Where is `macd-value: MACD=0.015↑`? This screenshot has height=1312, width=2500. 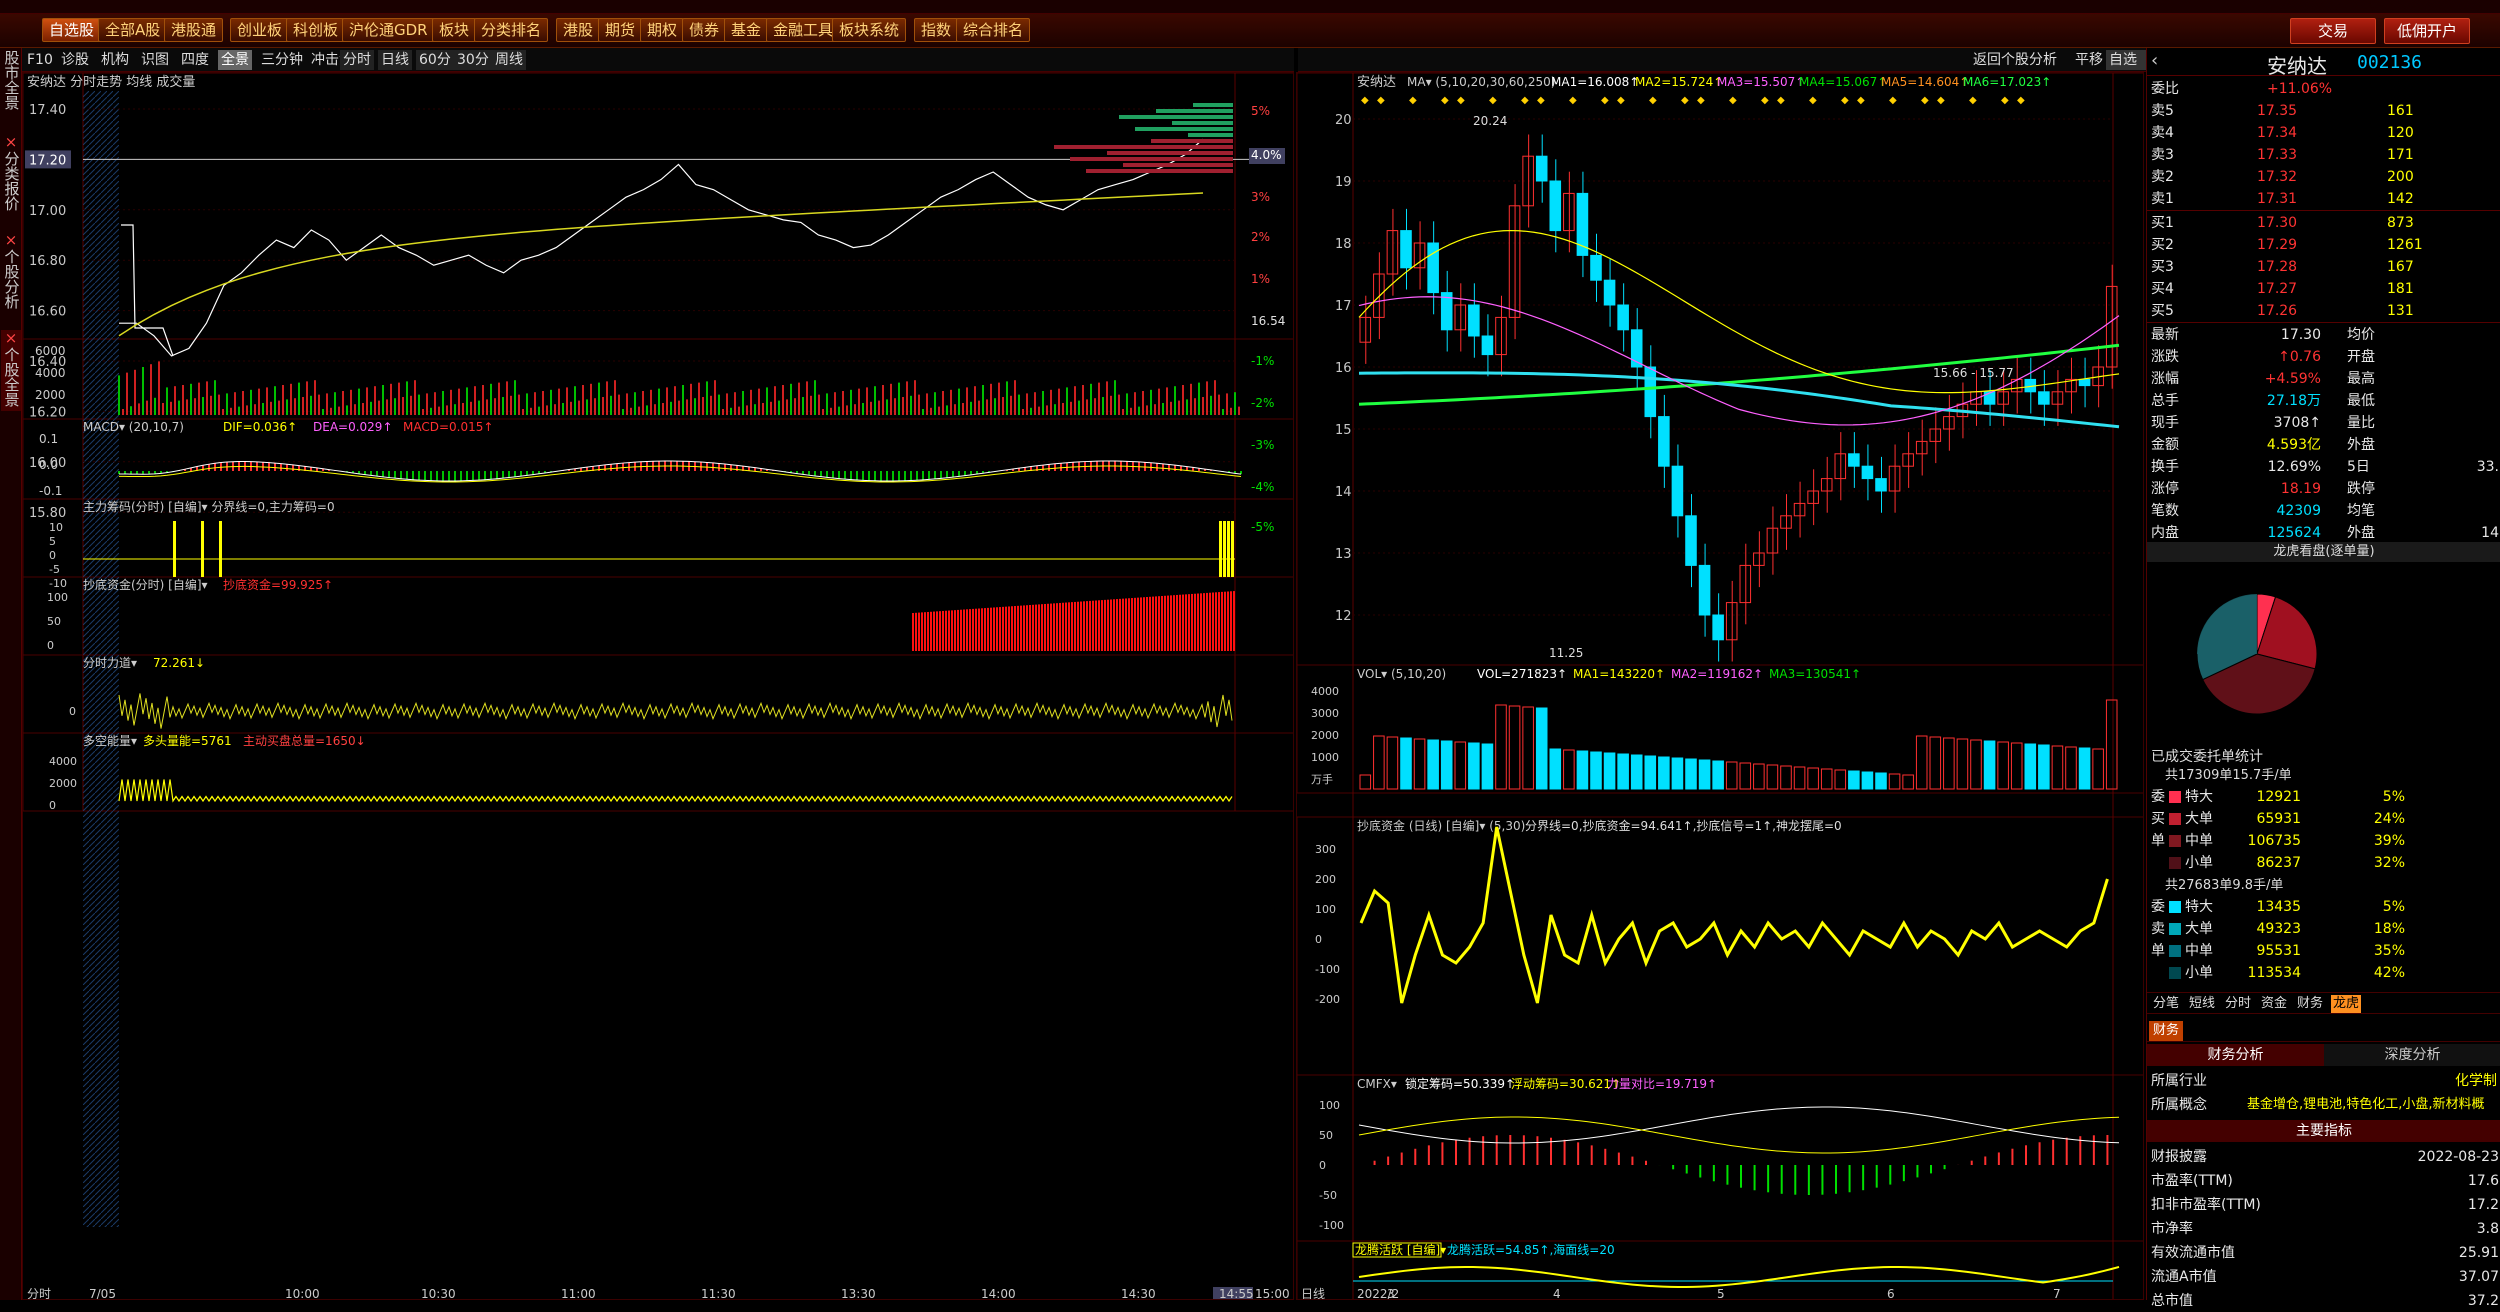
macd-value: MACD=0.015↑ is located at coordinates (448, 427).